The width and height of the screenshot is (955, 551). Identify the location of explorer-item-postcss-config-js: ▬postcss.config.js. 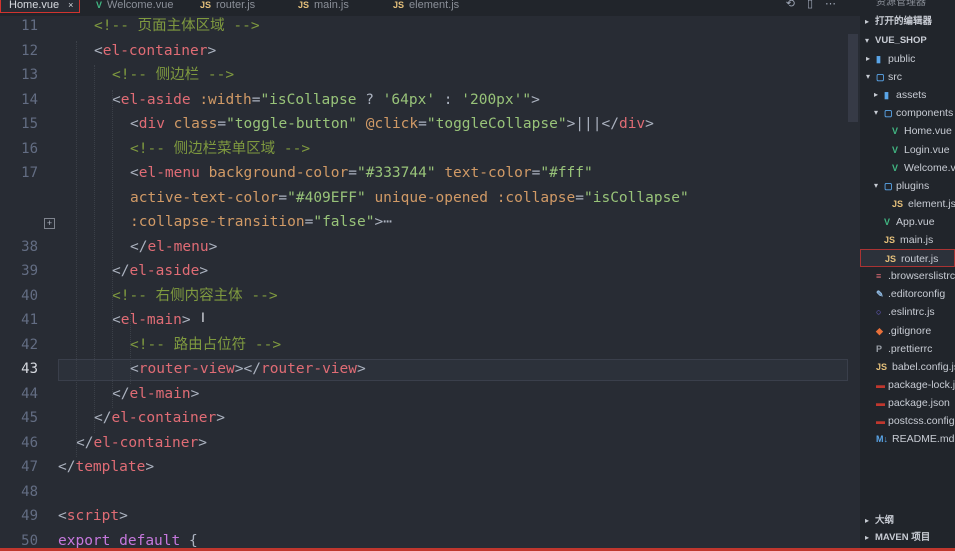
(907, 421).